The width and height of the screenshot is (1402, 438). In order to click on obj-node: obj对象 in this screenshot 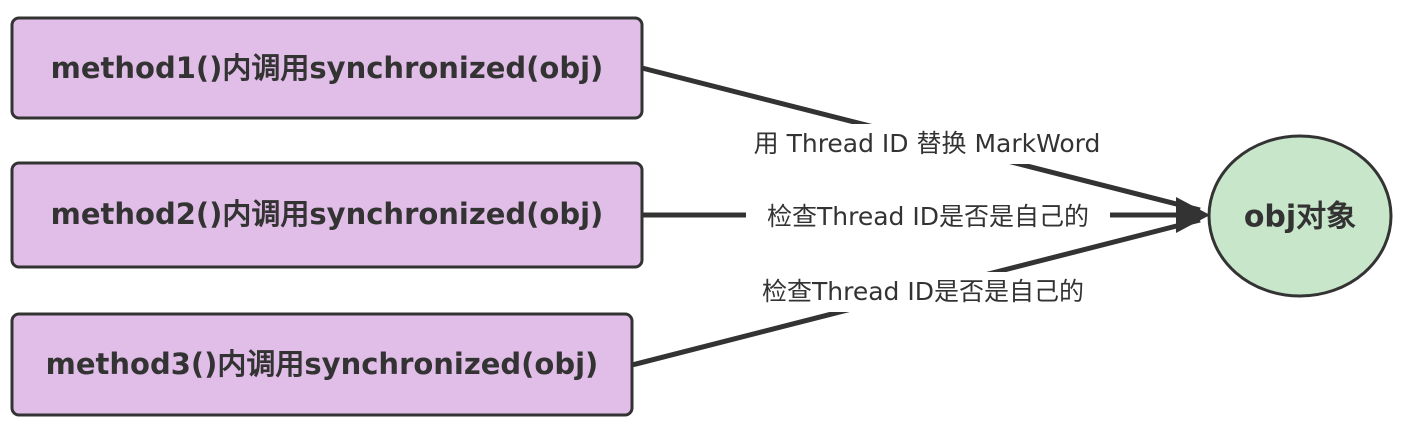, I will do `click(1300, 216)`.